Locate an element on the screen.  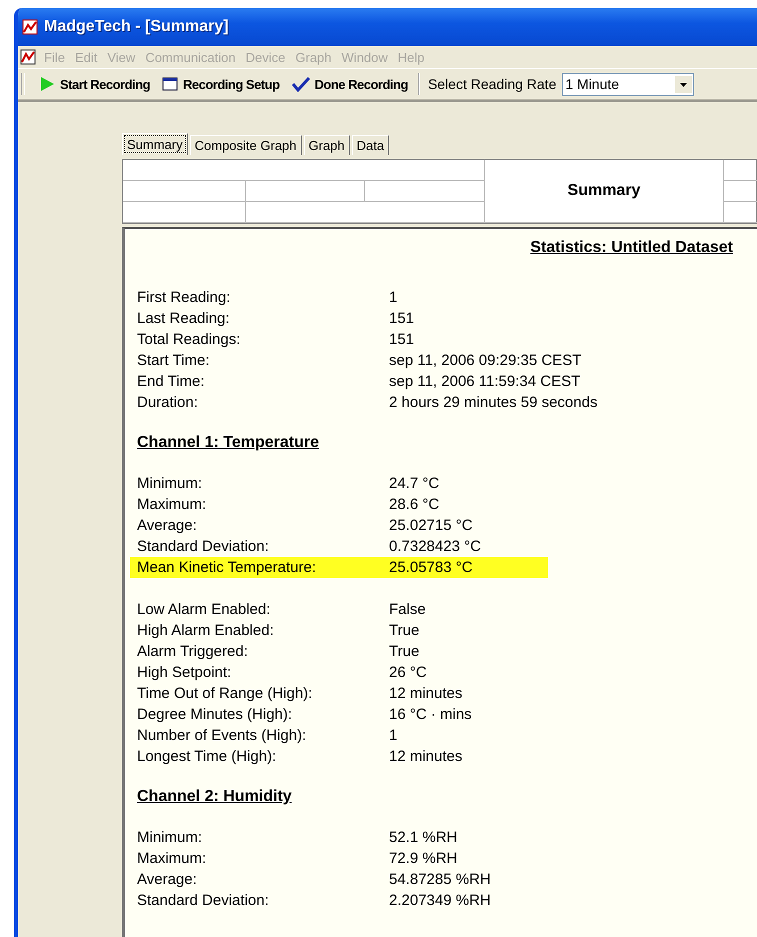
window-icon is located at coordinates (170, 84).